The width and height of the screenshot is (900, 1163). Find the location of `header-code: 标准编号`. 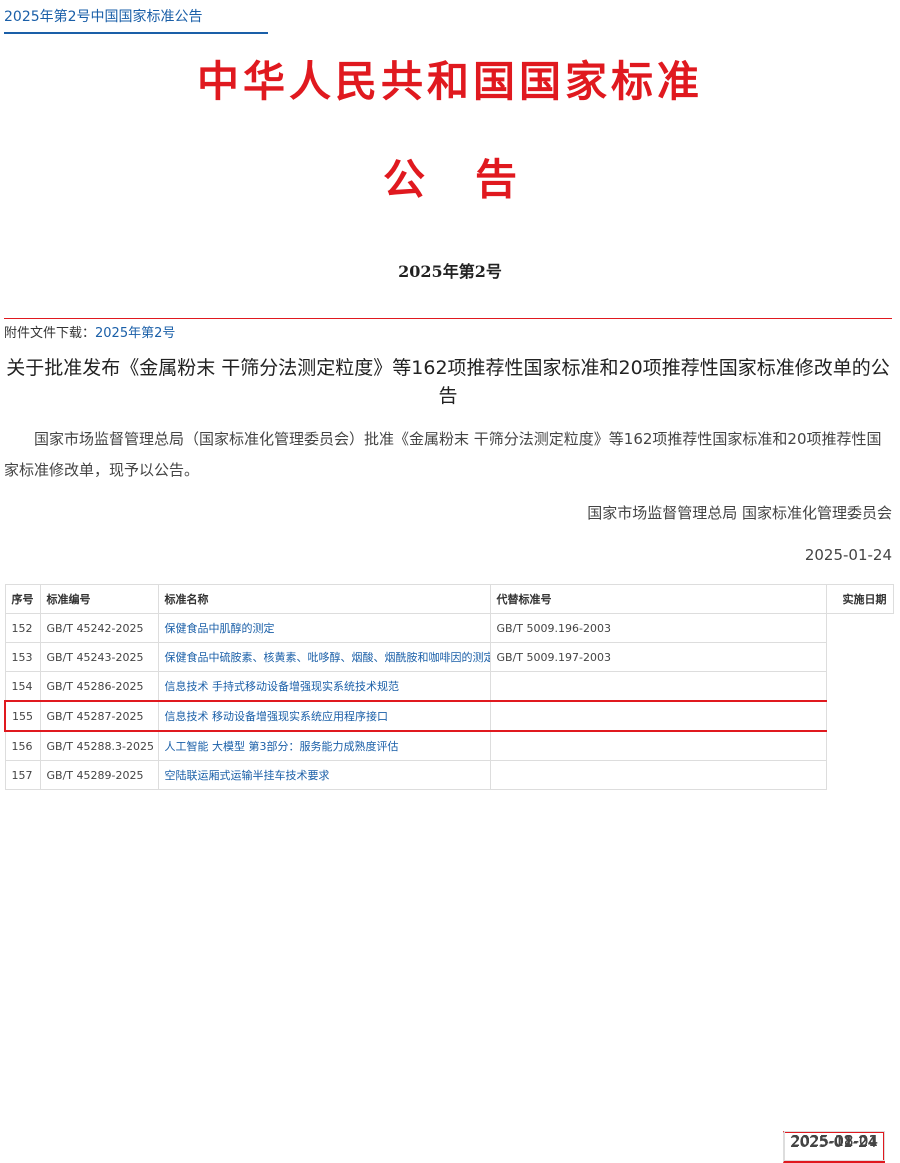

header-code: 标准编号 is located at coordinates (99, 599).